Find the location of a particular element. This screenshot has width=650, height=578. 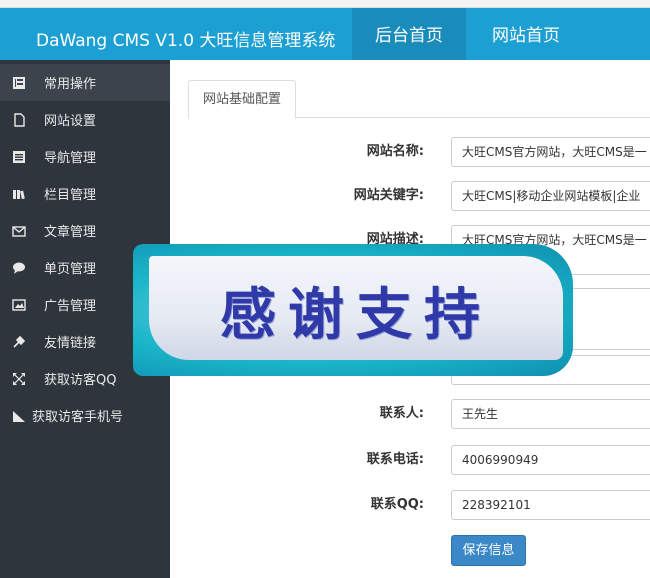

sidebar-item-label: 常用操作 is located at coordinates (70, 84).